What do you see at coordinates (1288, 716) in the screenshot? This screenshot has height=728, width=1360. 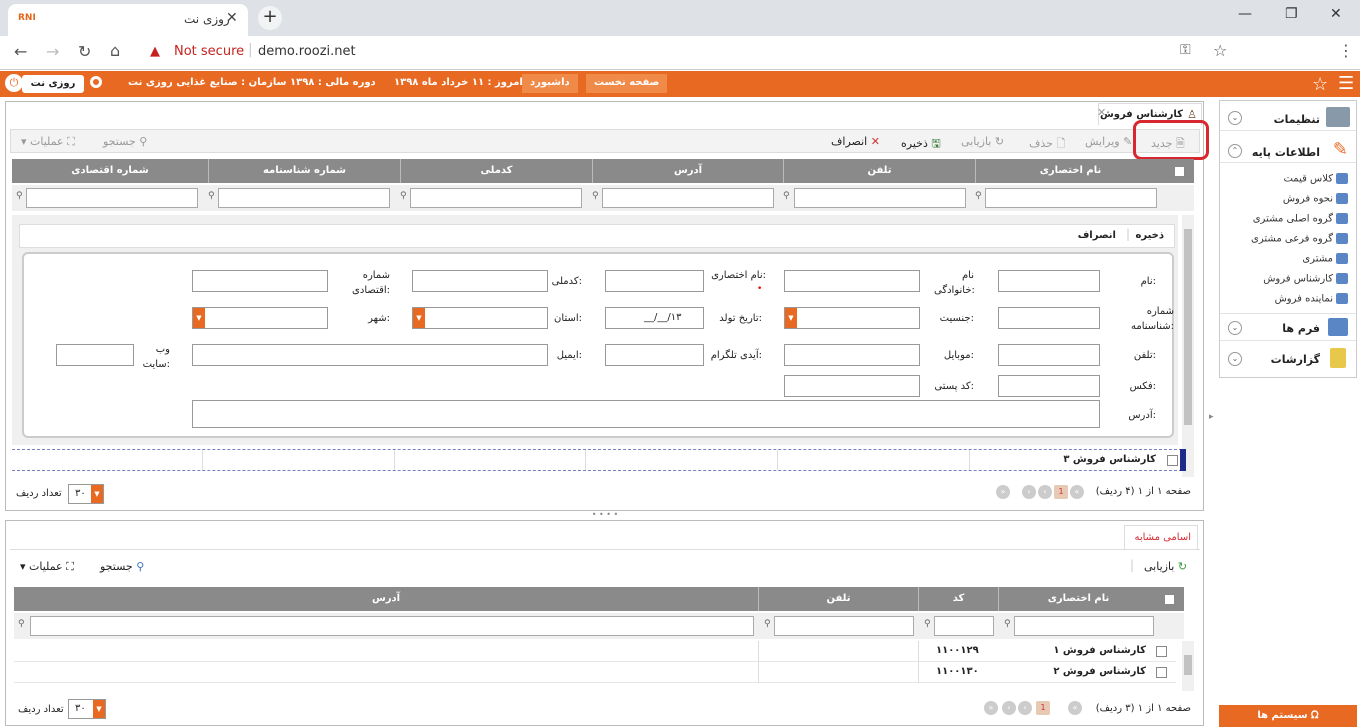 I see `systems-button: سیستم ها ᘯ` at bounding box center [1288, 716].